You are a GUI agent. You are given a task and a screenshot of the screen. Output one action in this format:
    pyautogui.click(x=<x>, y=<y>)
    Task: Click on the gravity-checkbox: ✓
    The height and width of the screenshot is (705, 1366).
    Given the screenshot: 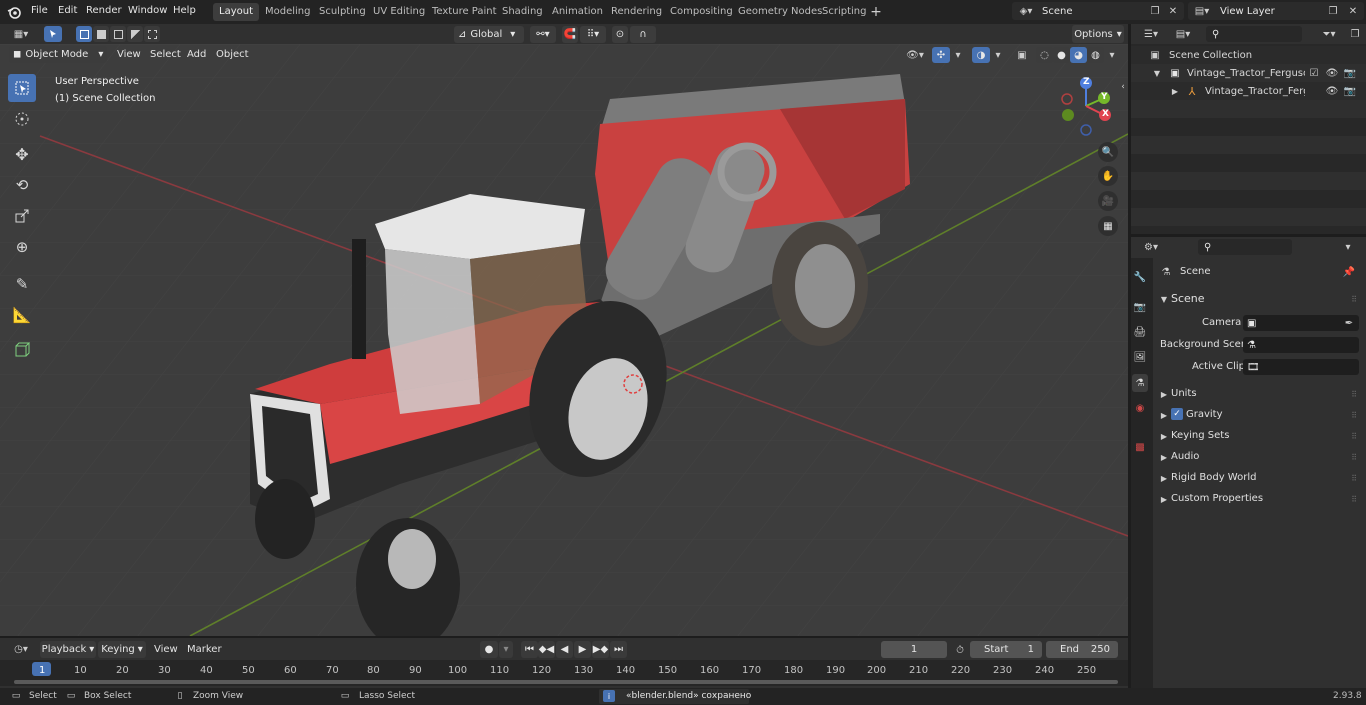 What is the action you would take?
    pyautogui.click(x=1177, y=414)
    